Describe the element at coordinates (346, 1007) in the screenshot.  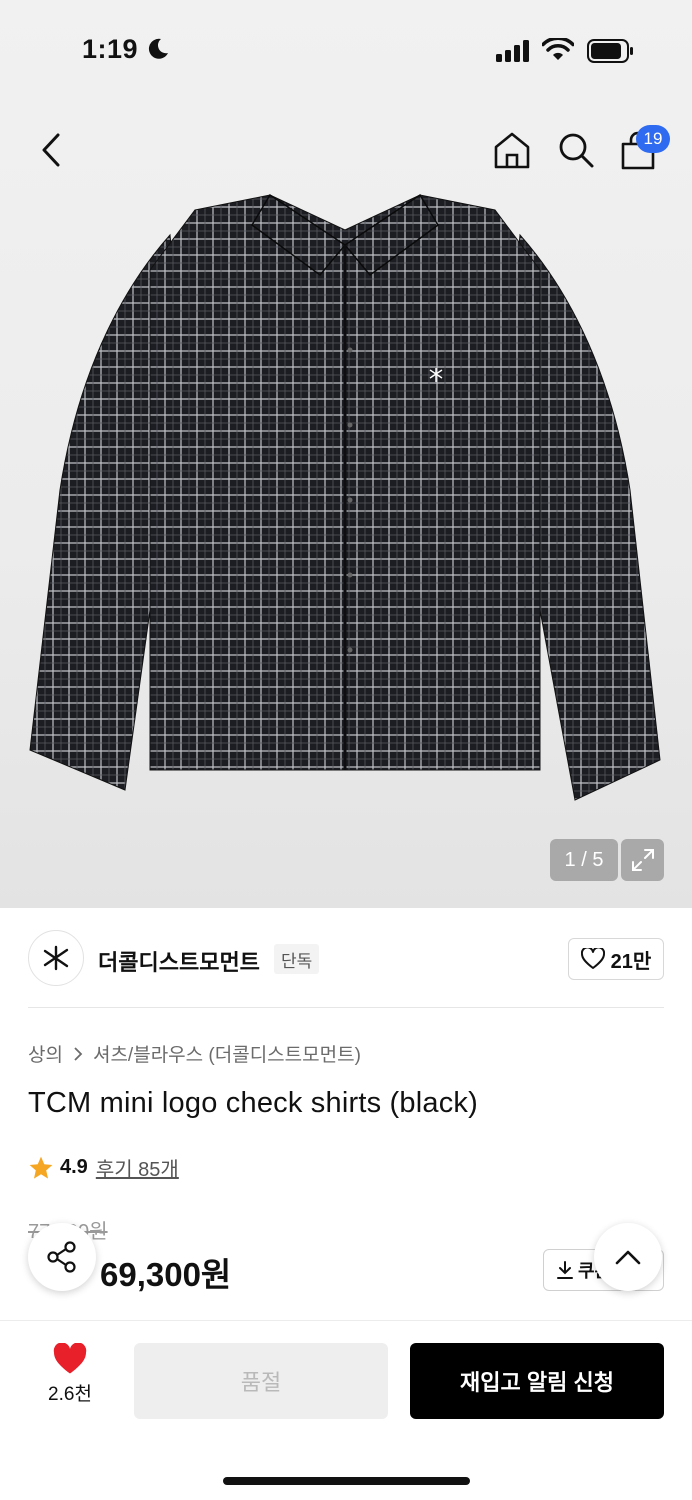
I see `divider` at that location.